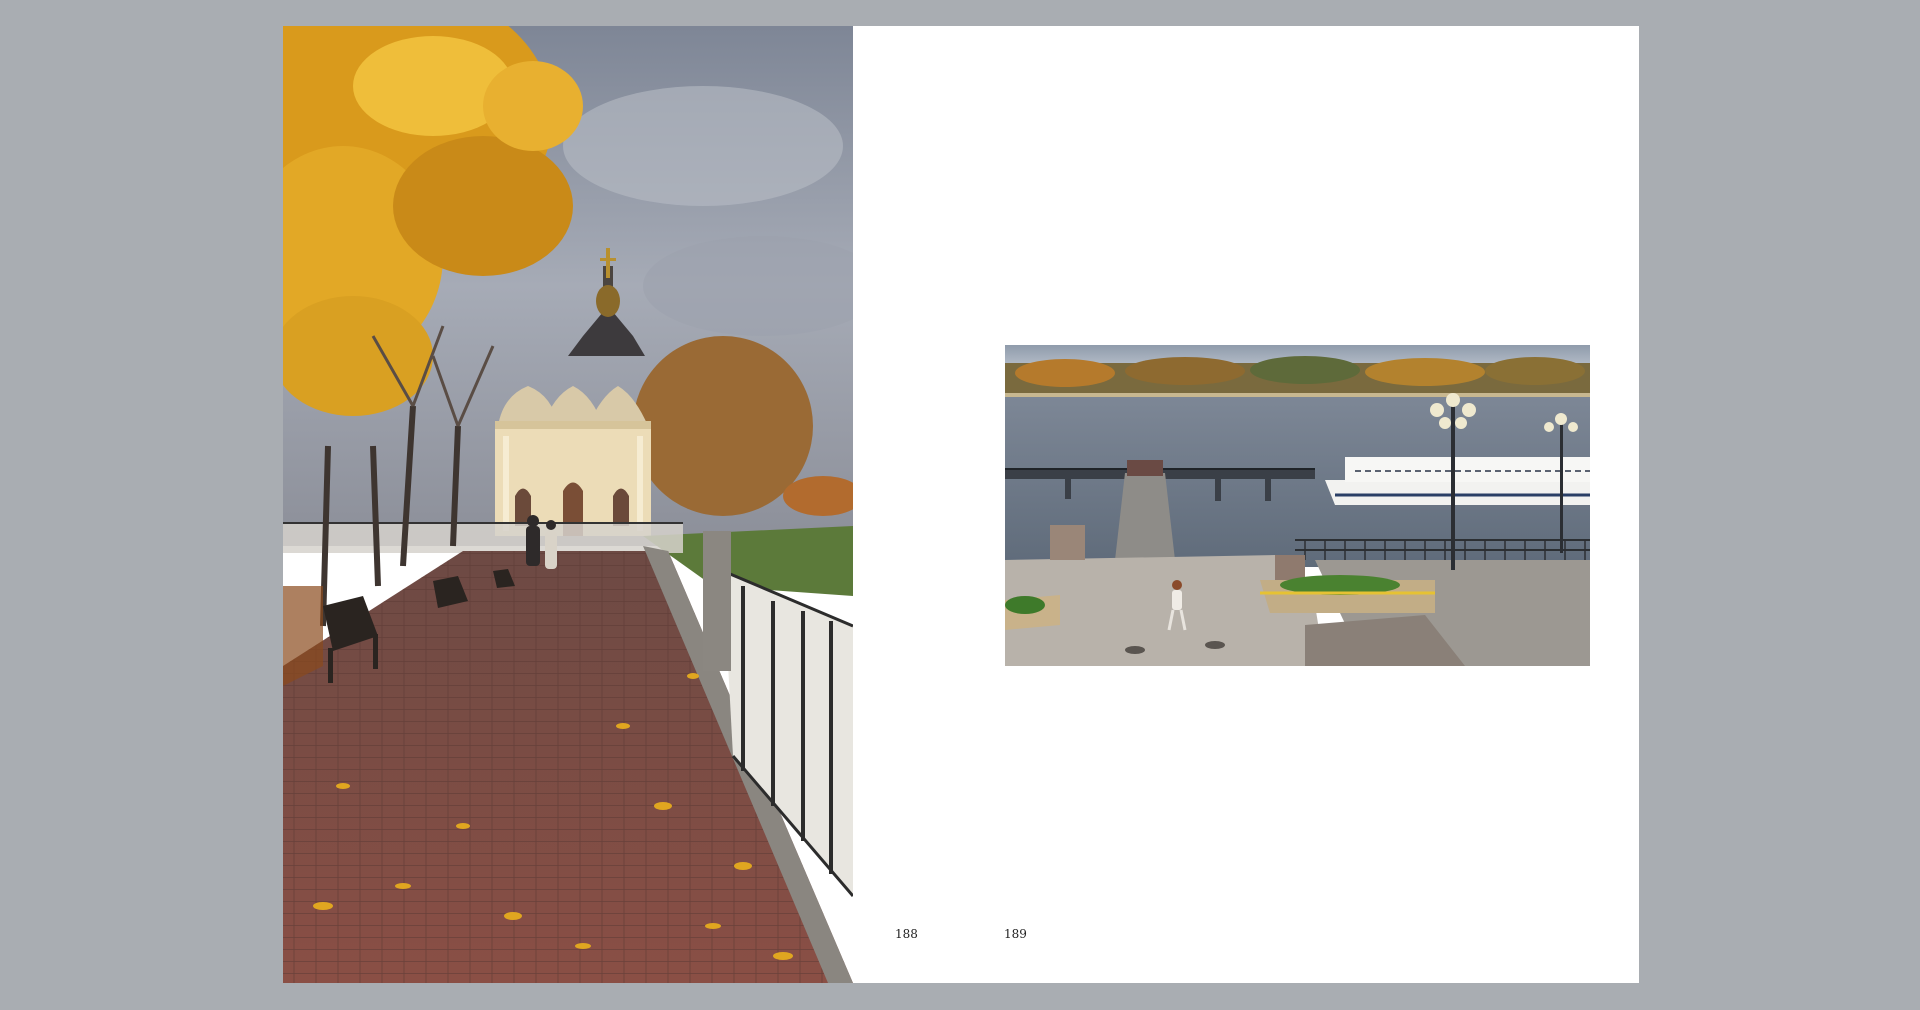 This screenshot has width=1920, height=1010. I want to click on page-number-right: 189, so click(1015, 934).